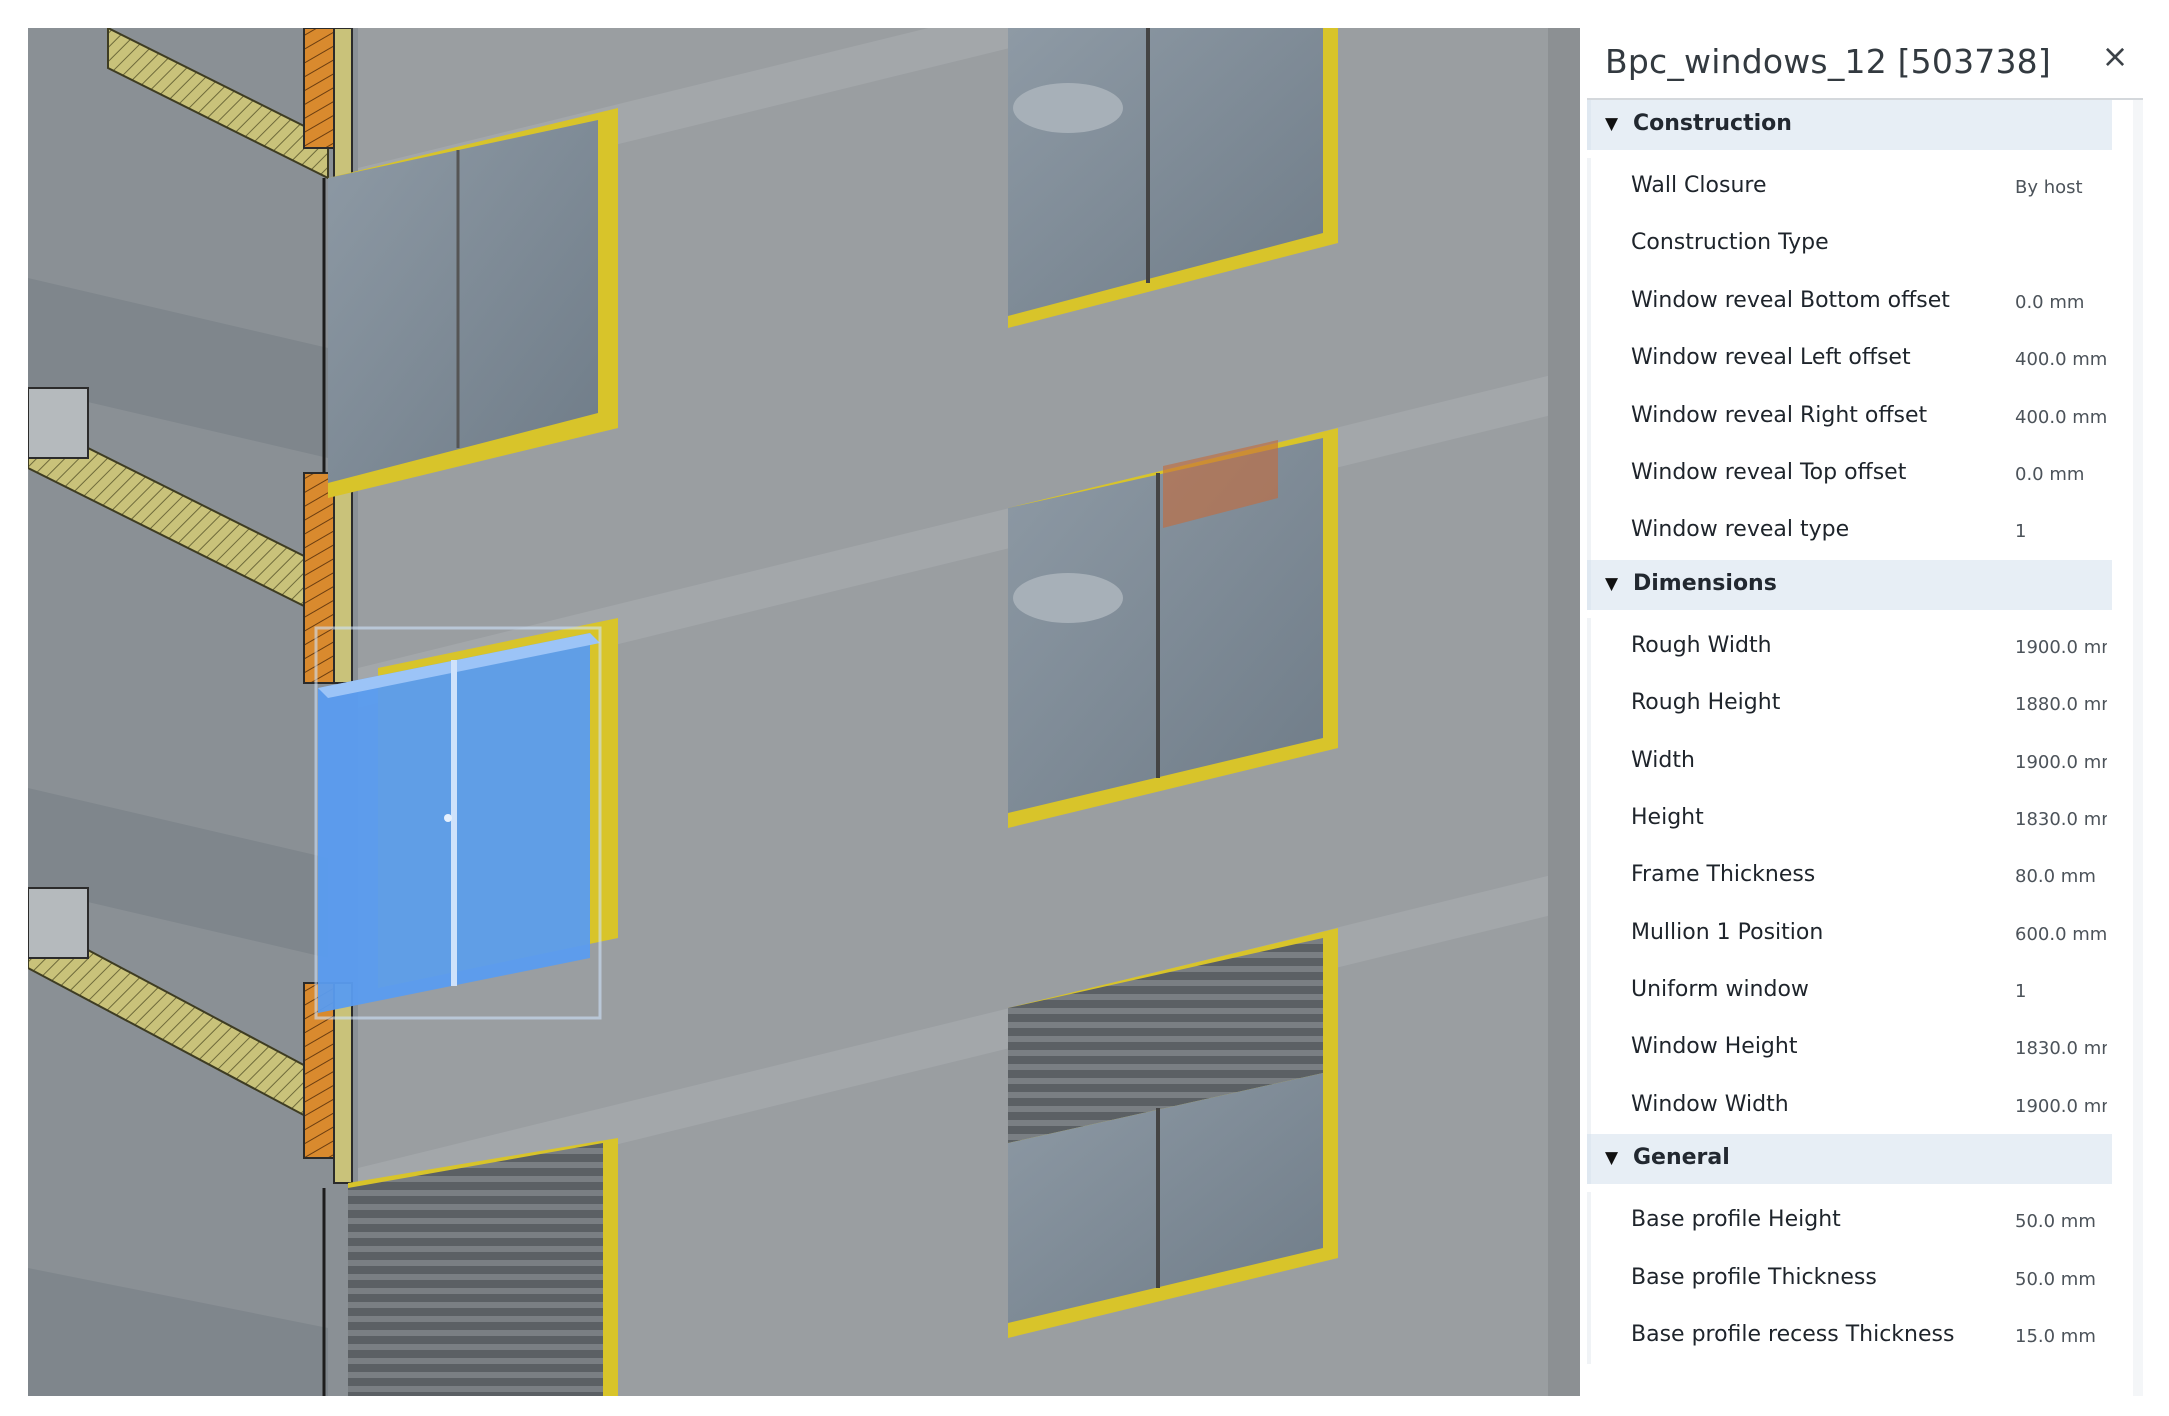  I want to click on selected-window, so click(458, 823).